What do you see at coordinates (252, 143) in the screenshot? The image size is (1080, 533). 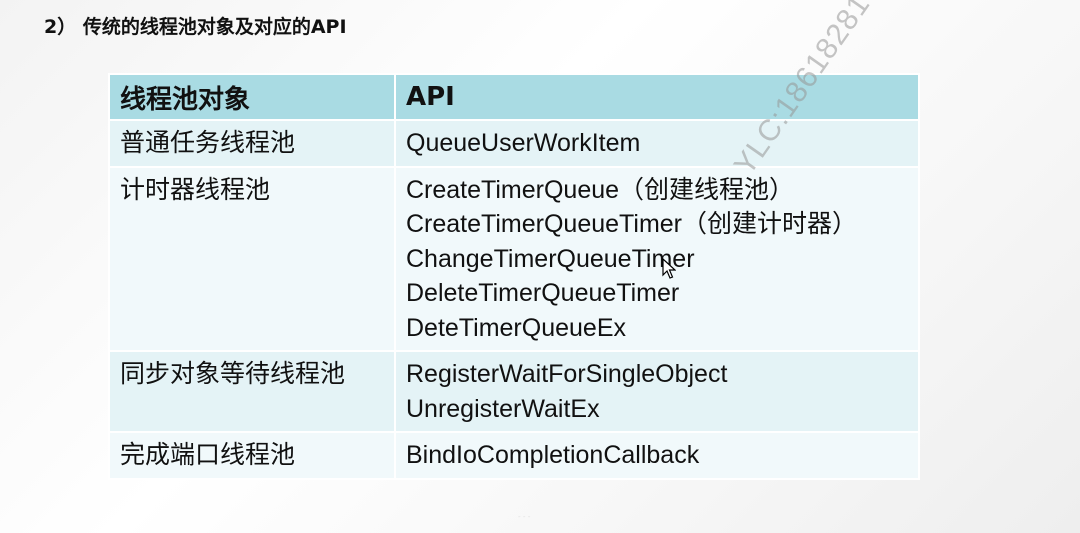 I see `threadpool-object-cell: 普通任务线程池` at bounding box center [252, 143].